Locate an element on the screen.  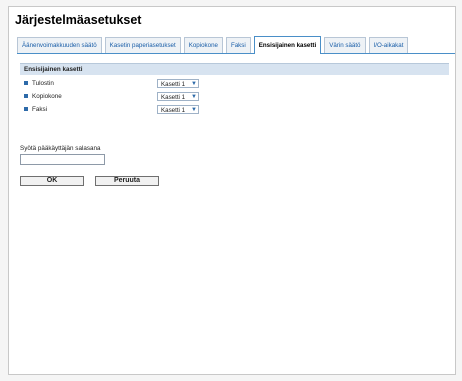
setting-label: Kopiokone is located at coordinates (47, 96).